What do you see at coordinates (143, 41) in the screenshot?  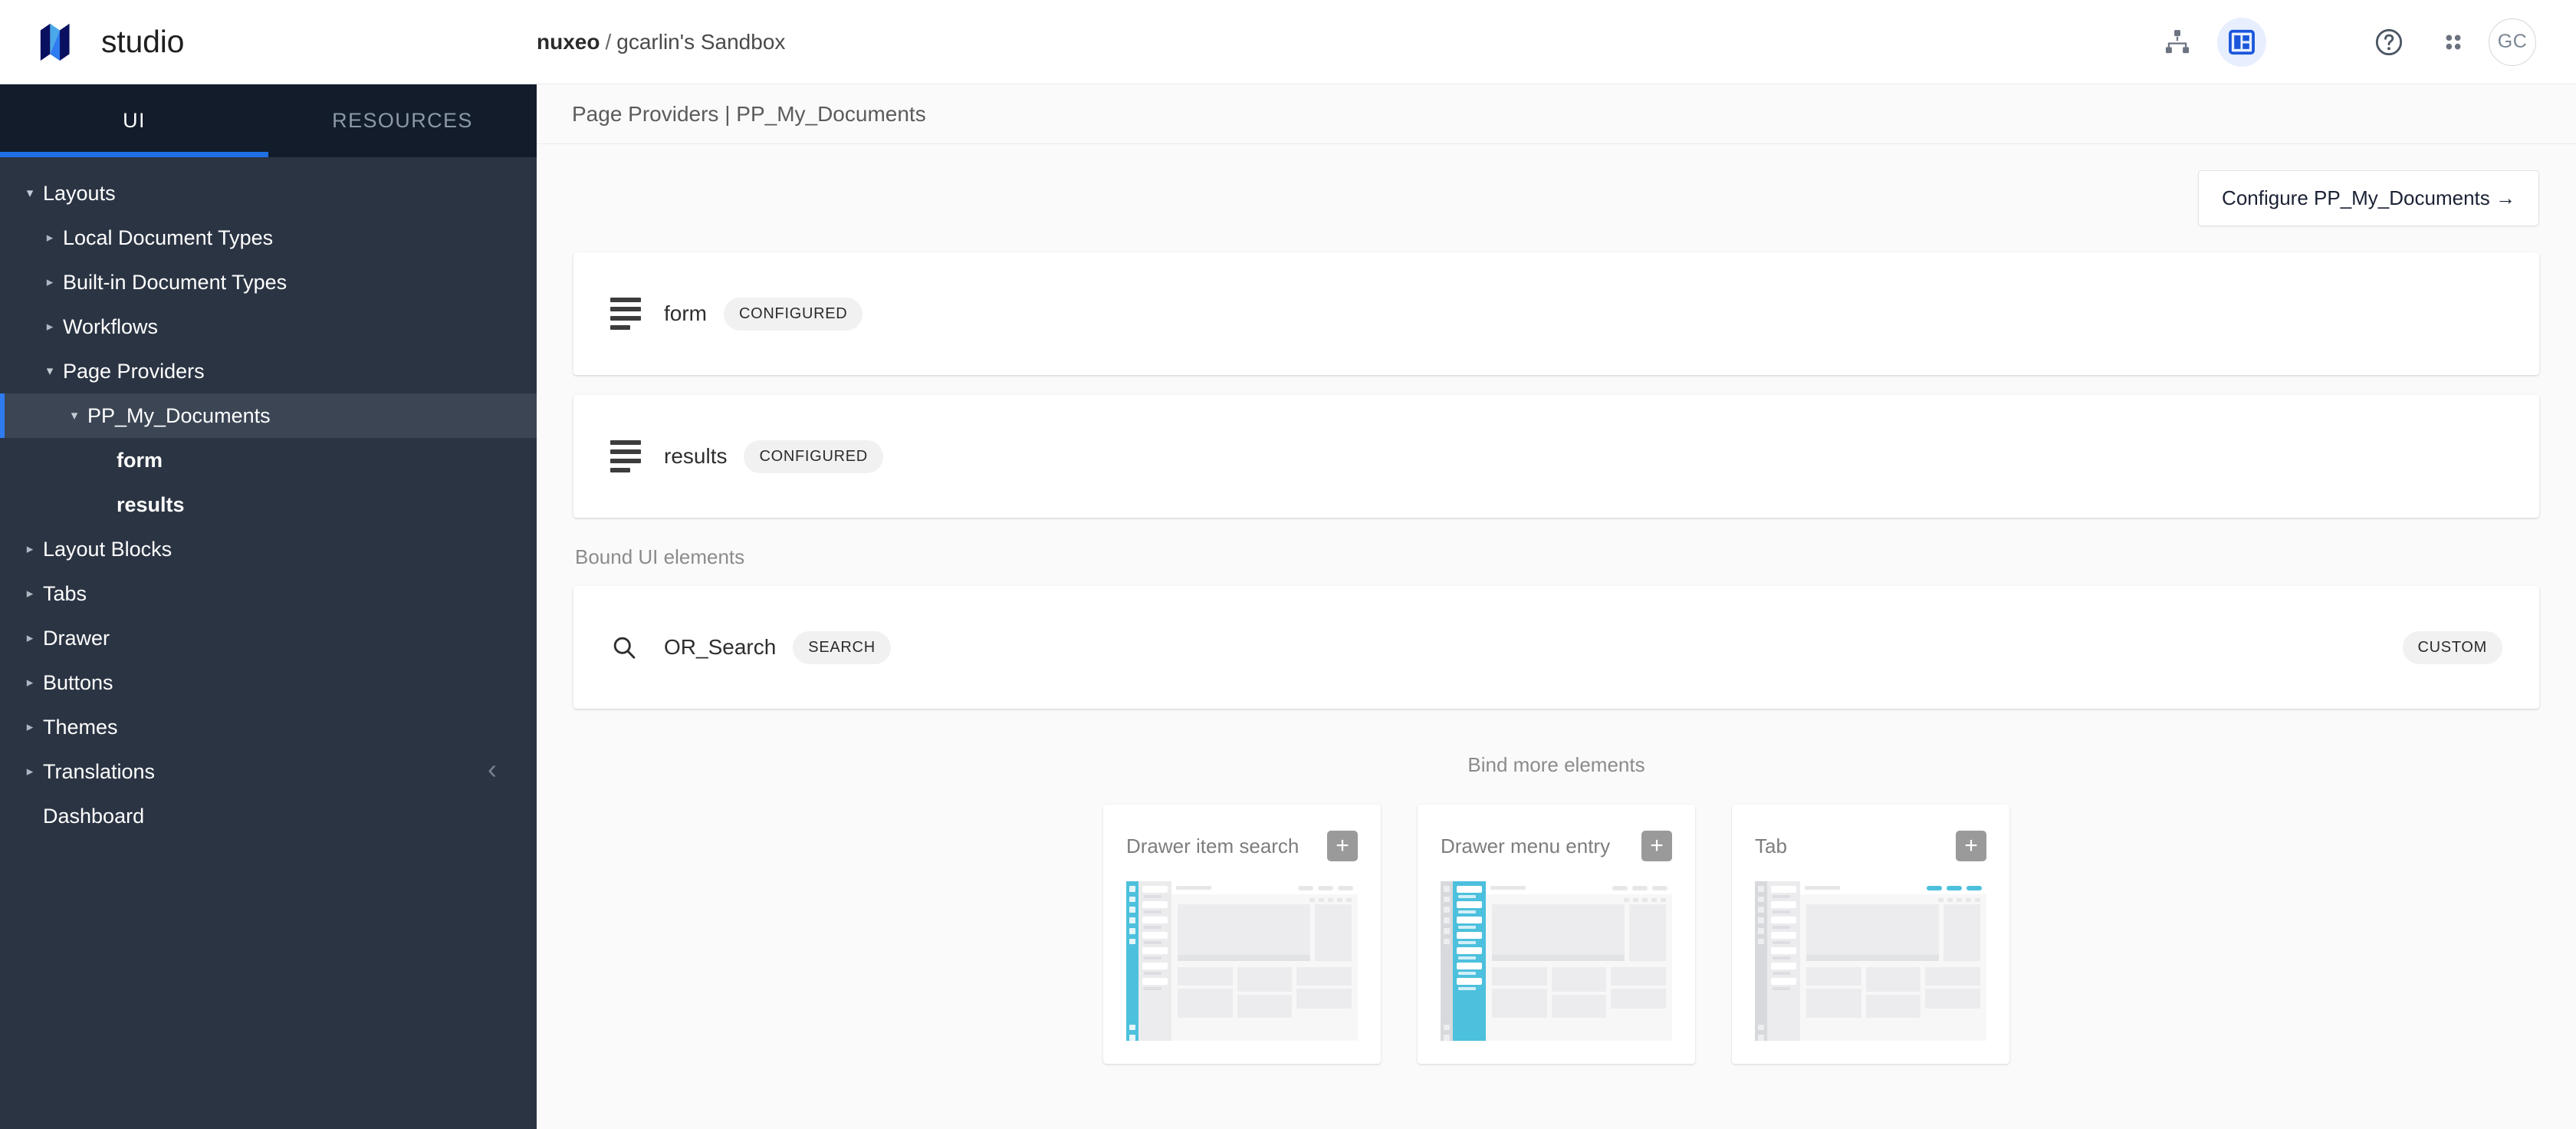 I see `brand-name: studio` at bounding box center [143, 41].